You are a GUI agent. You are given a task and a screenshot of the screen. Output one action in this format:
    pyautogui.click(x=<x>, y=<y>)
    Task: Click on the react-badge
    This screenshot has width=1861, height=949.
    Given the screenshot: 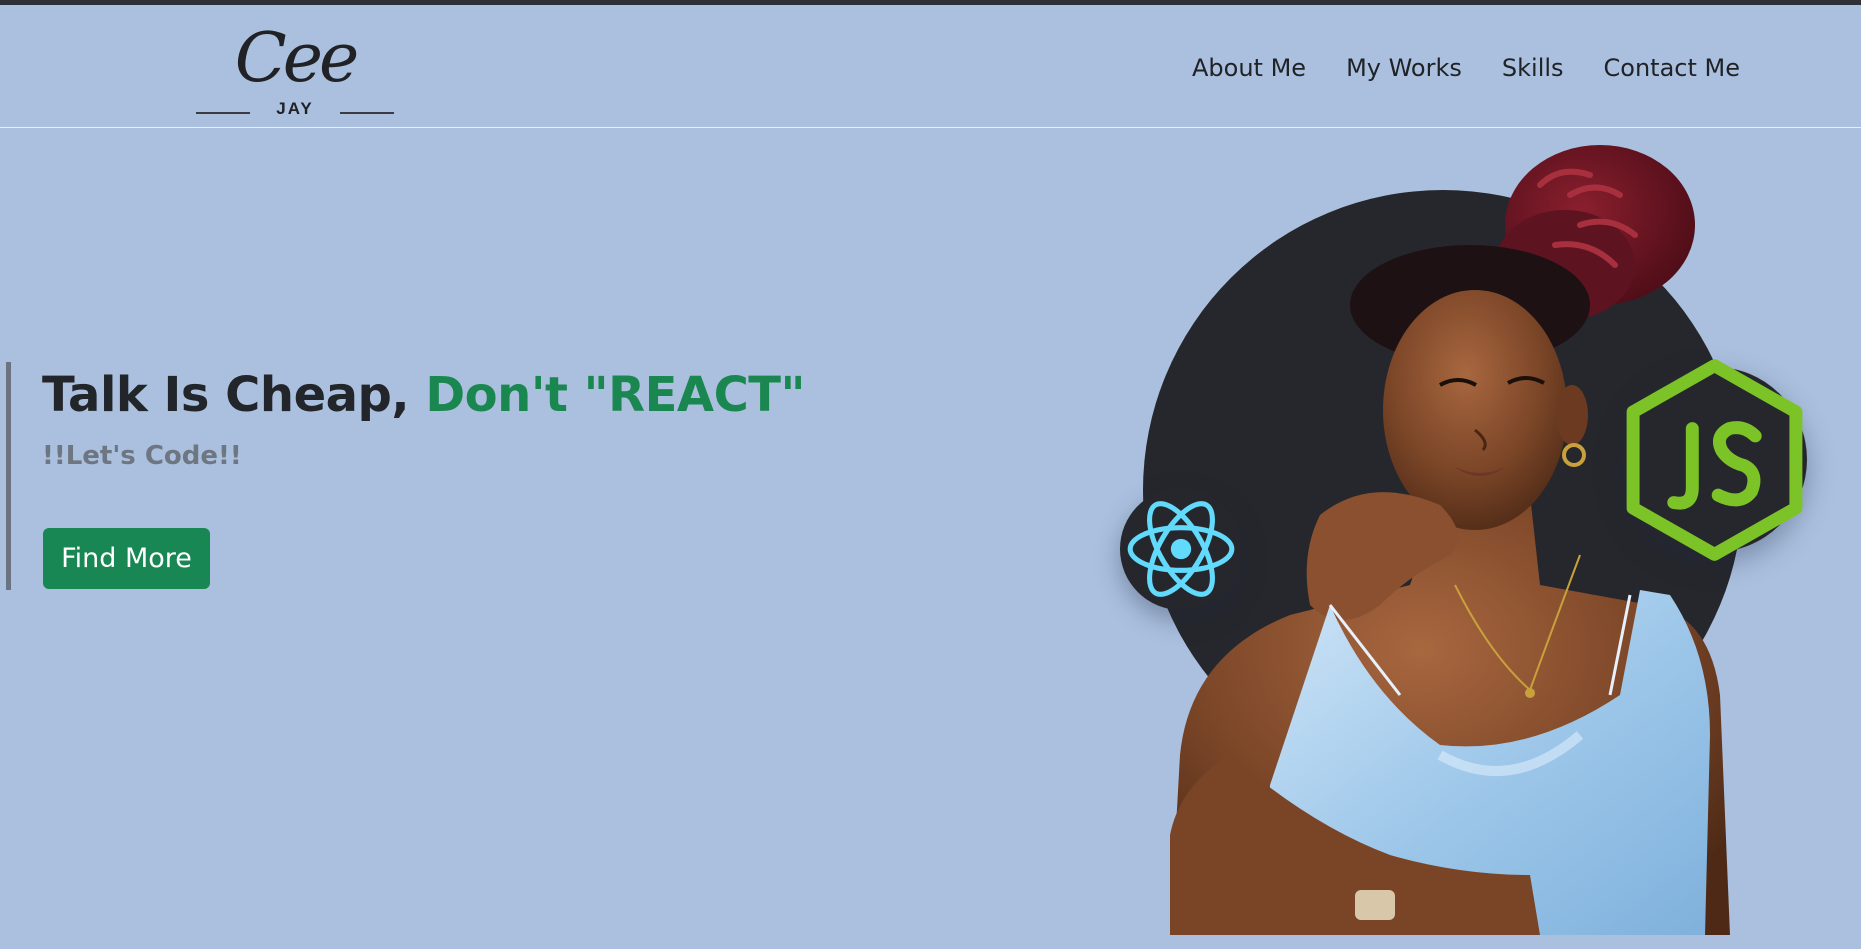 What is the action you would take?
    pyautogui.click(x=1181, y=549)
    